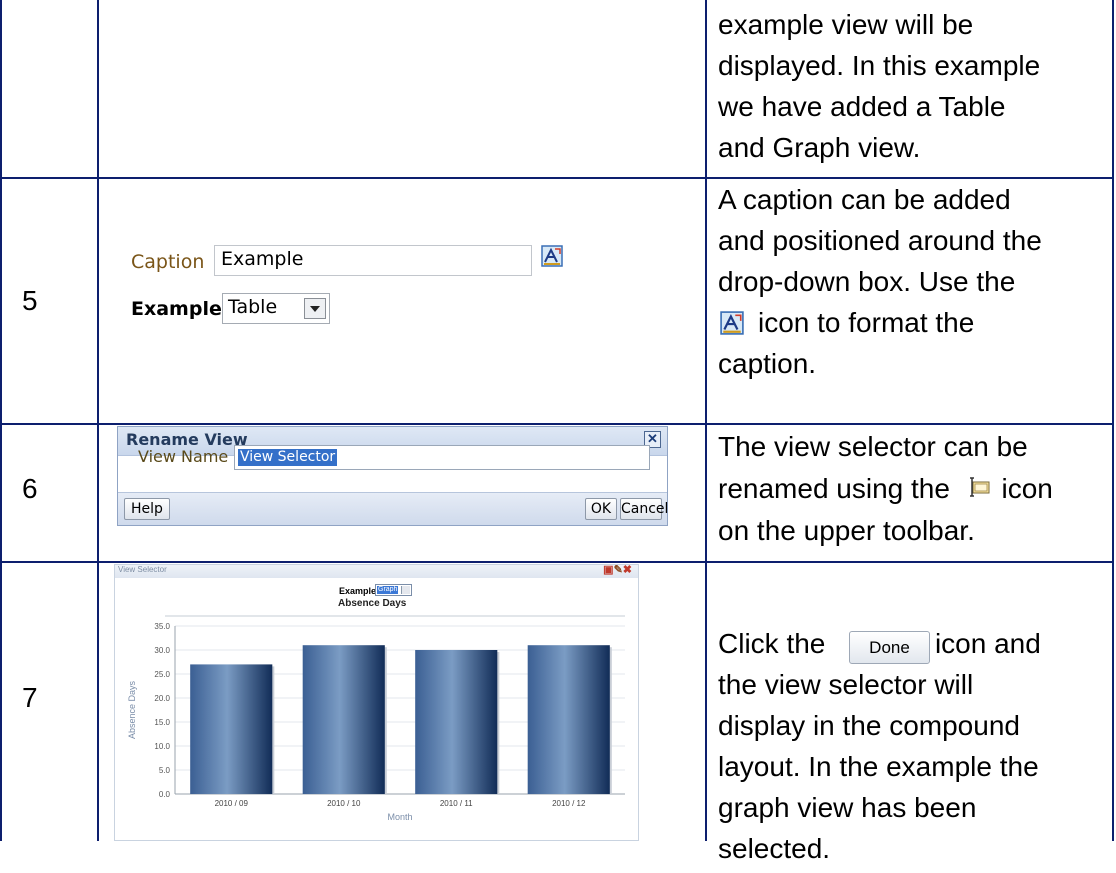 The width and height of the screenshot is (1116, 873). I want to click on text-line: The view selector can be, so click(873, 446).